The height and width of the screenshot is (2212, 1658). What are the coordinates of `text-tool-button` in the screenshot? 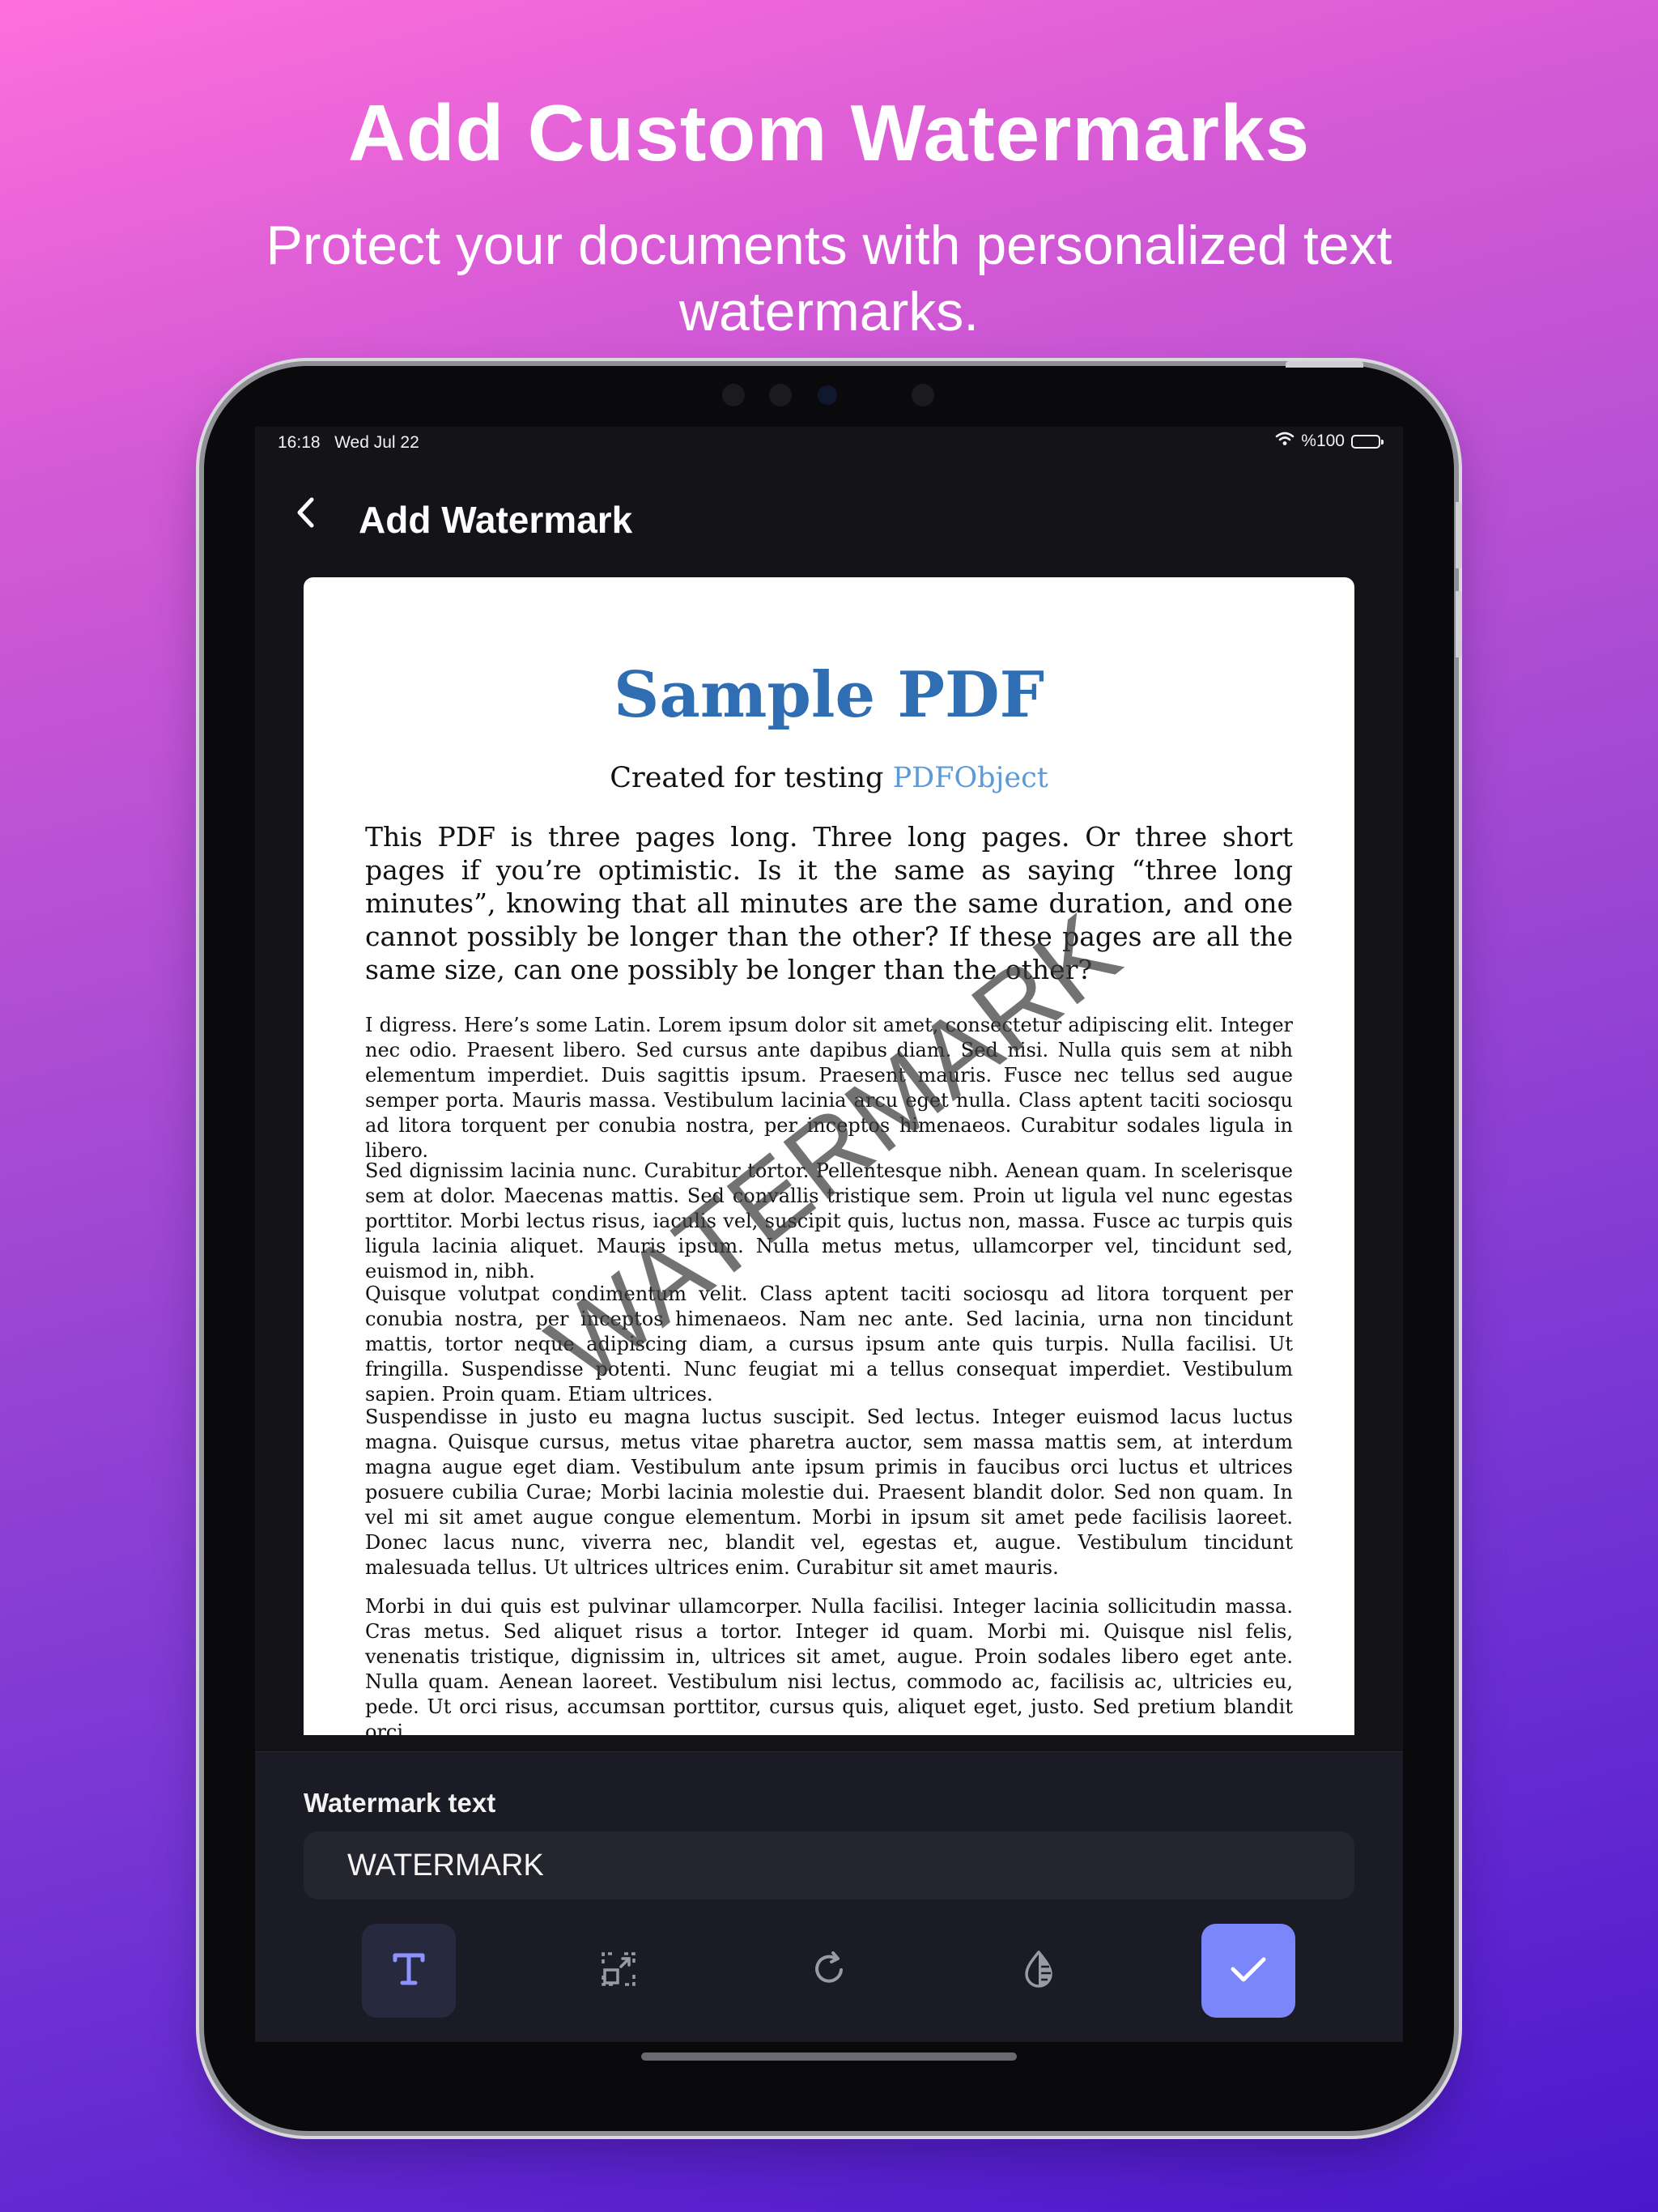 It's located at (409, 1971).